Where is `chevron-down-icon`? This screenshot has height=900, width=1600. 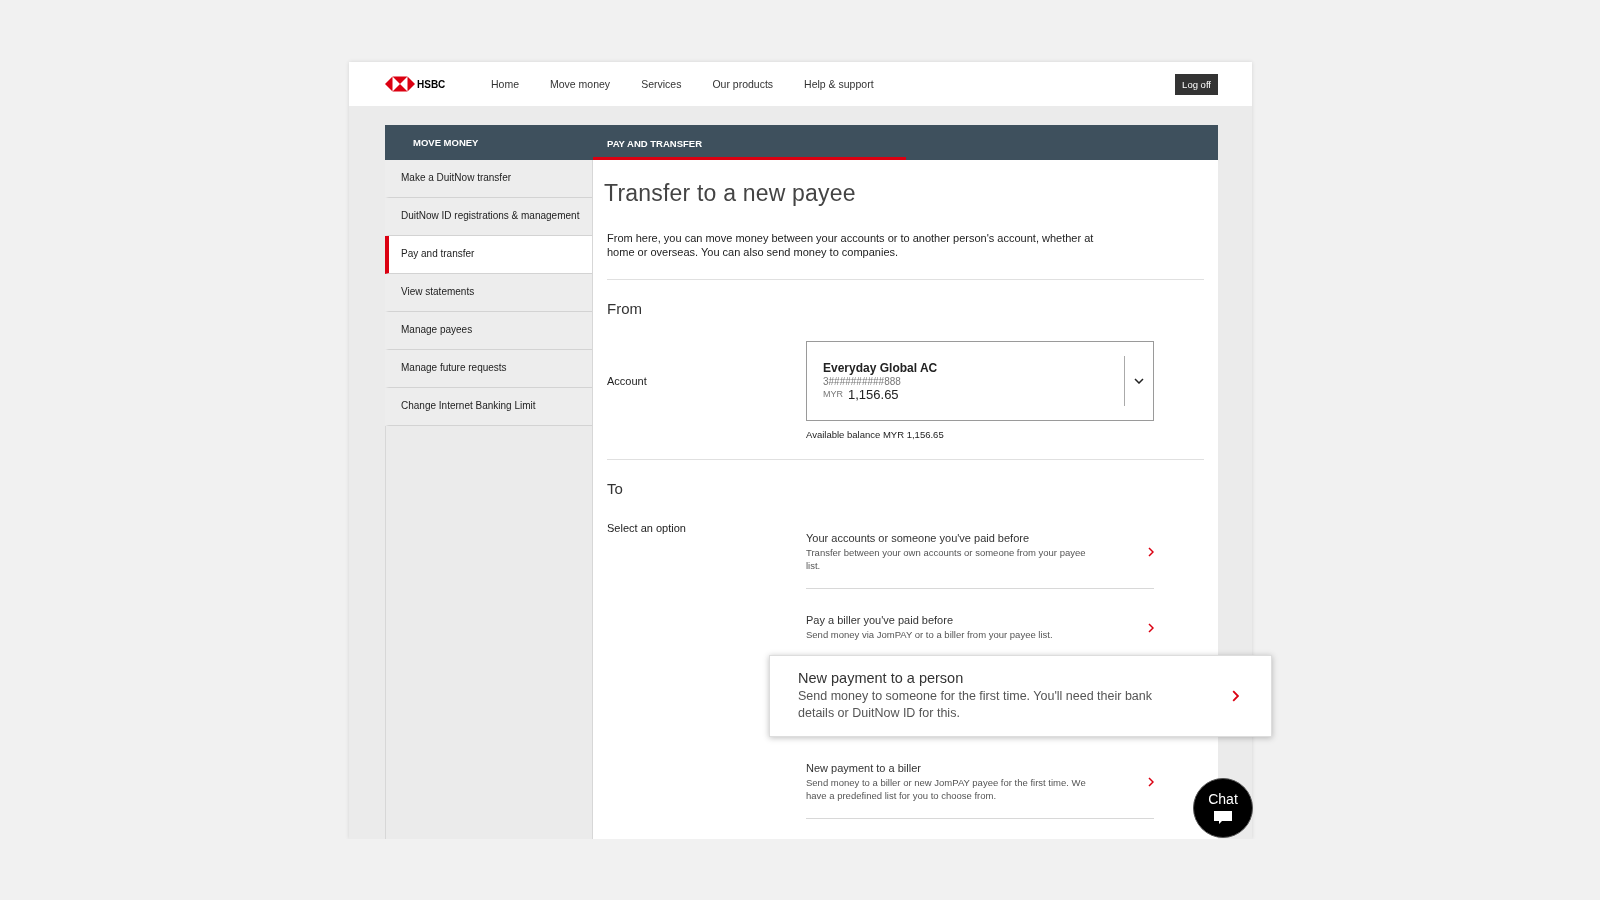
chevron-down-icon is located at coordinates (1139, 381).